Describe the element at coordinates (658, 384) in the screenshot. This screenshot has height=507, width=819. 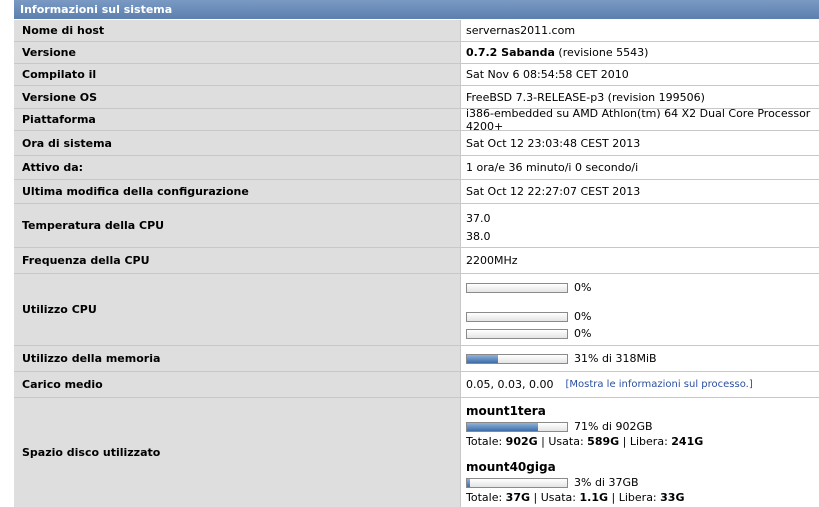
I see `show-process-info-link: [Mostra le informazioni sul processo.]` at that location.